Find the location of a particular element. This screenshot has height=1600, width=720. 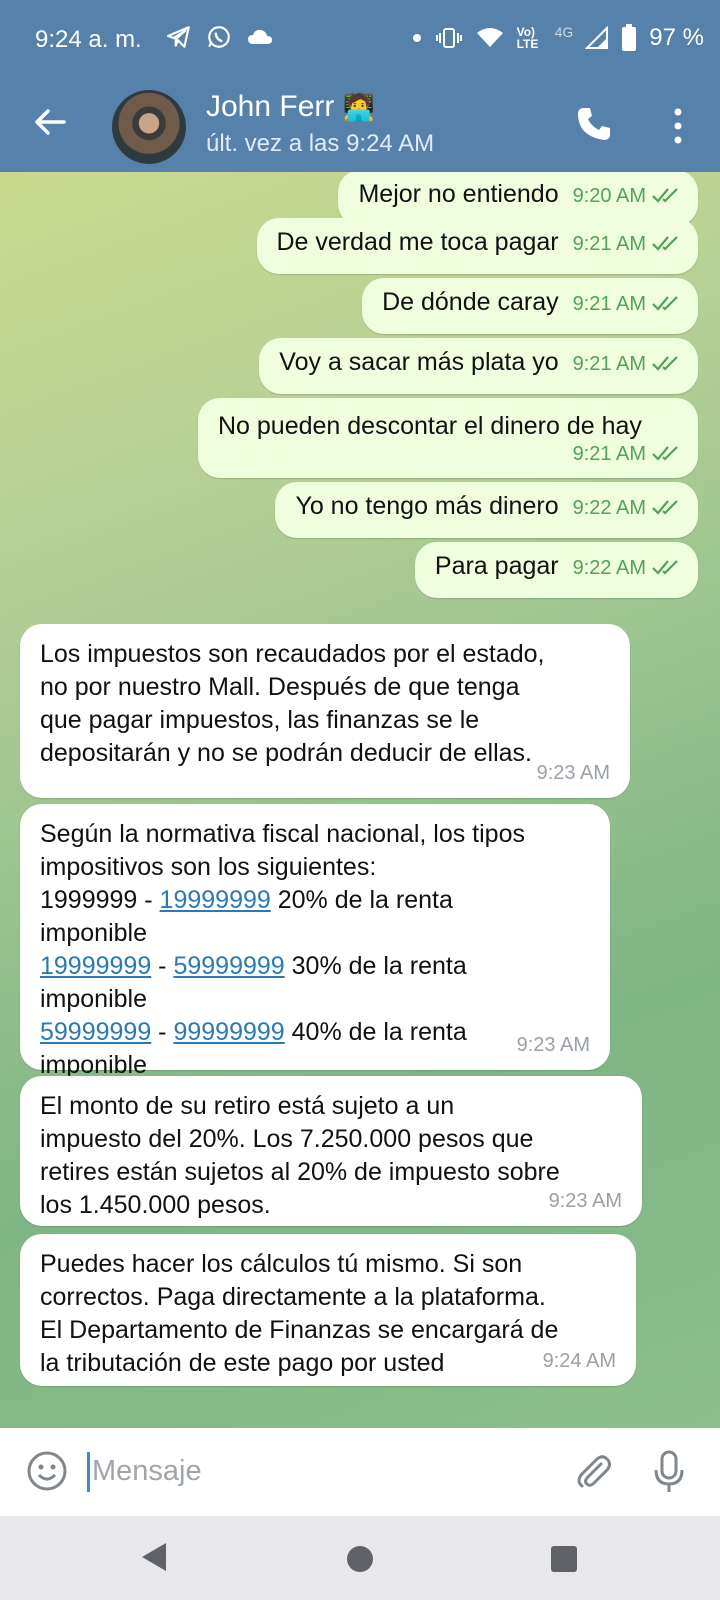

message-outgoing: Voy a sacar más plata yo 9:21 AM is located at coordinates (478, 366).